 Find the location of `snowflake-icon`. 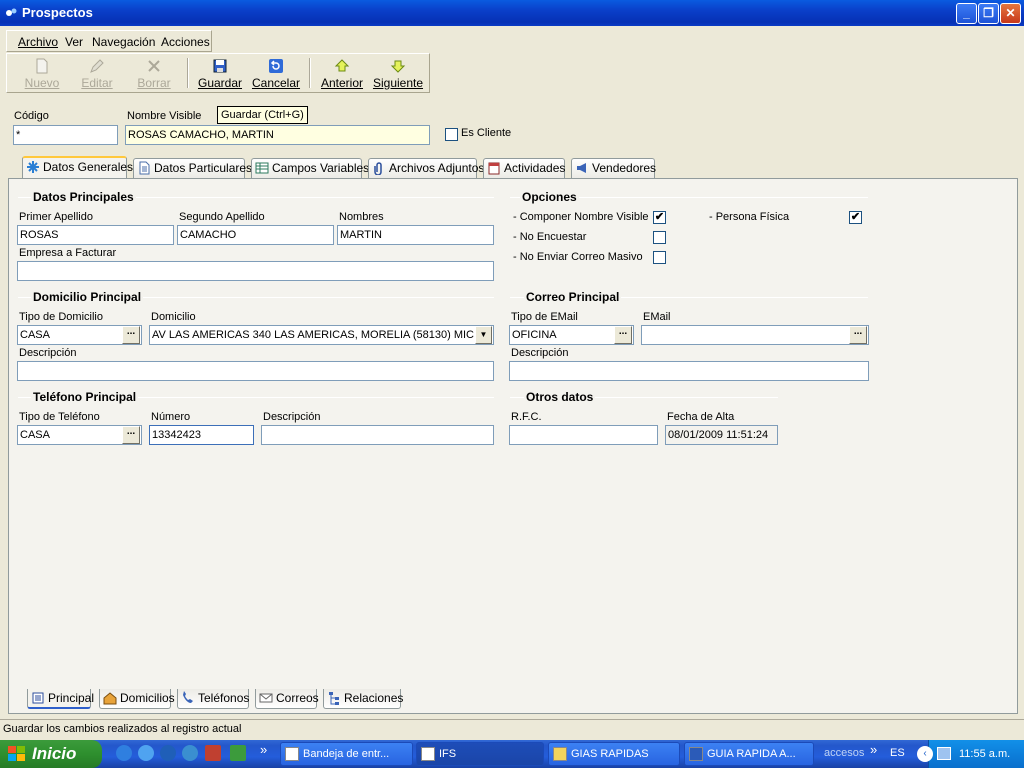

snowflake-icon is located at coordinates (33, 167).